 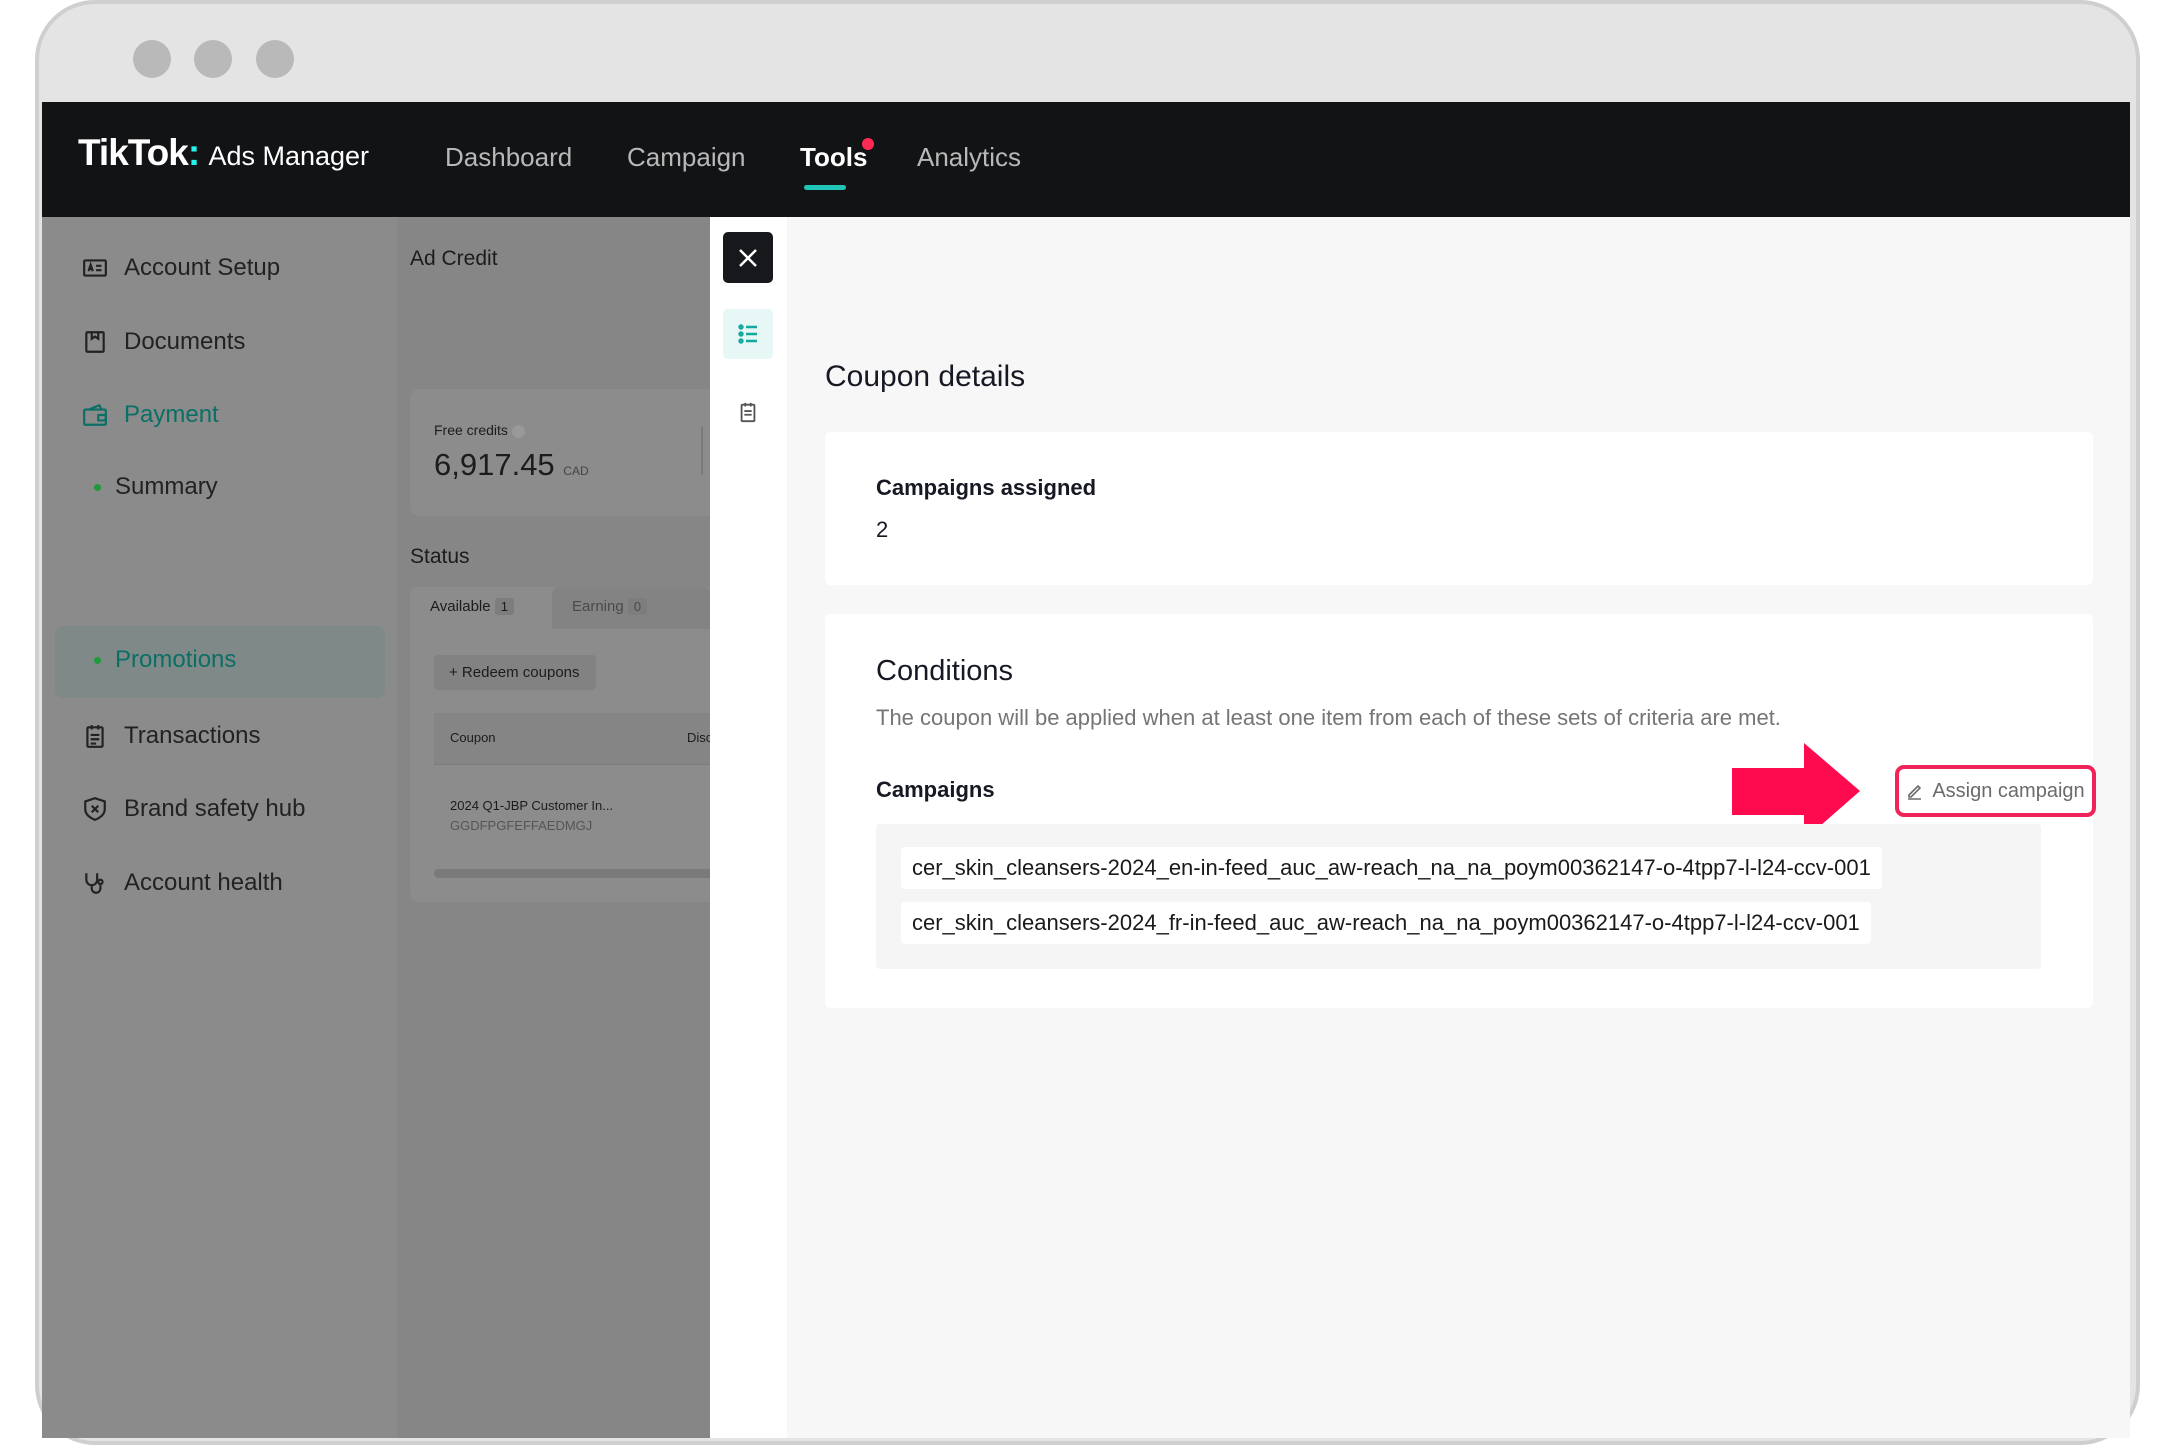 I want to click on close-button, so click(x=748, y=257).